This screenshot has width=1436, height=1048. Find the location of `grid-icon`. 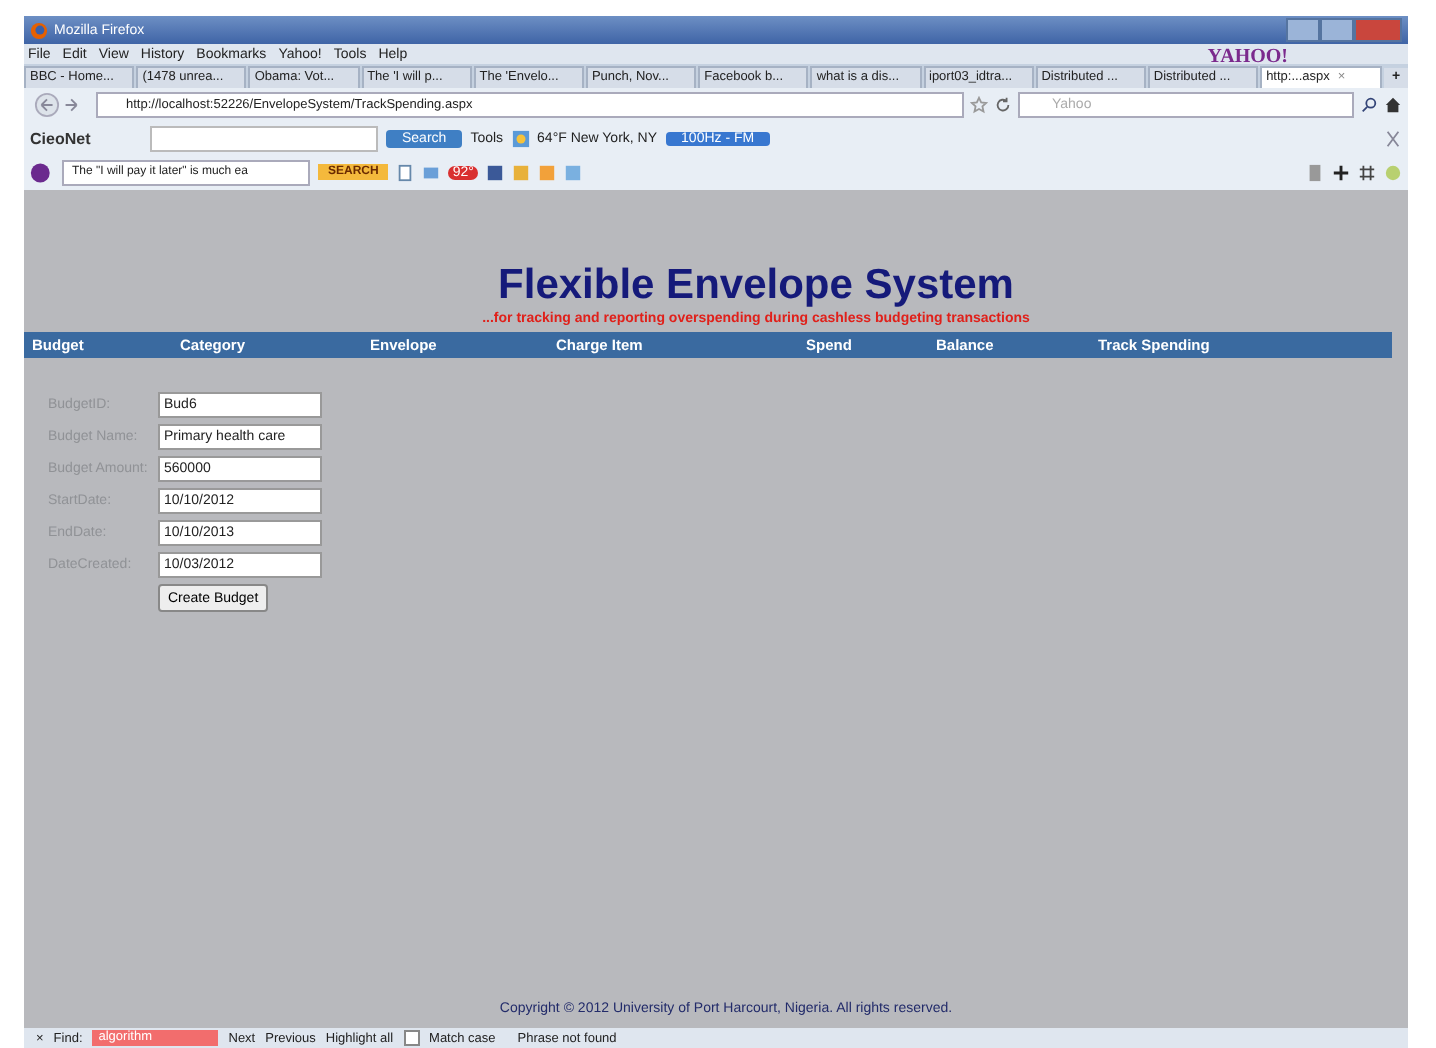

grid-icon is located at coordinates (1367, 172).